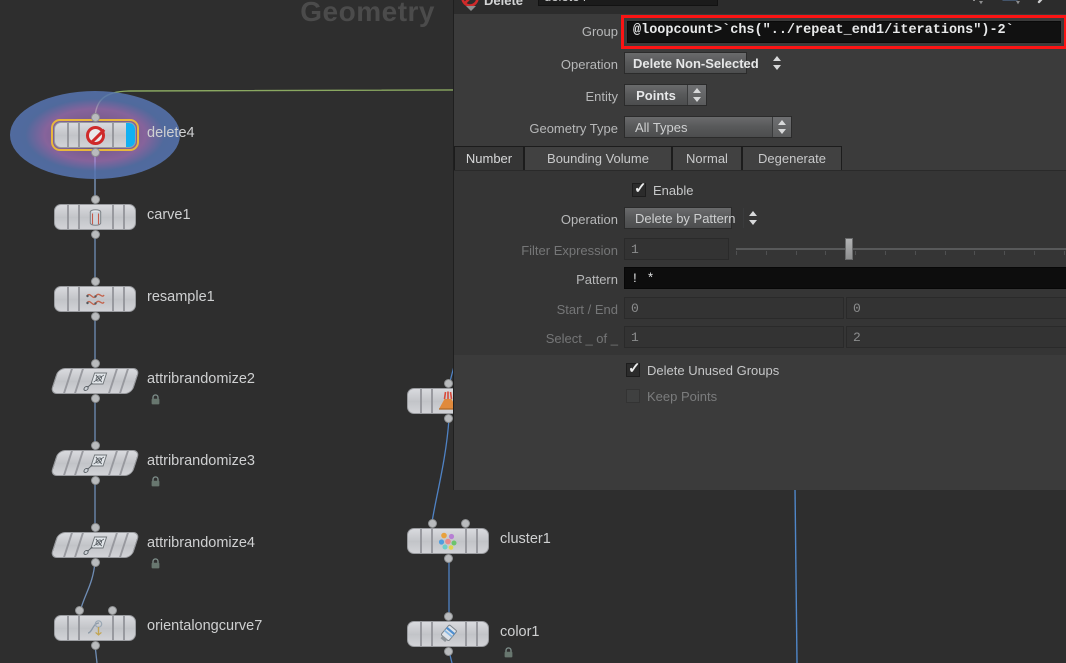  Describe the element at coordinates (589, 219) in the screenshot. I see `param-label-tab-operation: Operation` at that location.